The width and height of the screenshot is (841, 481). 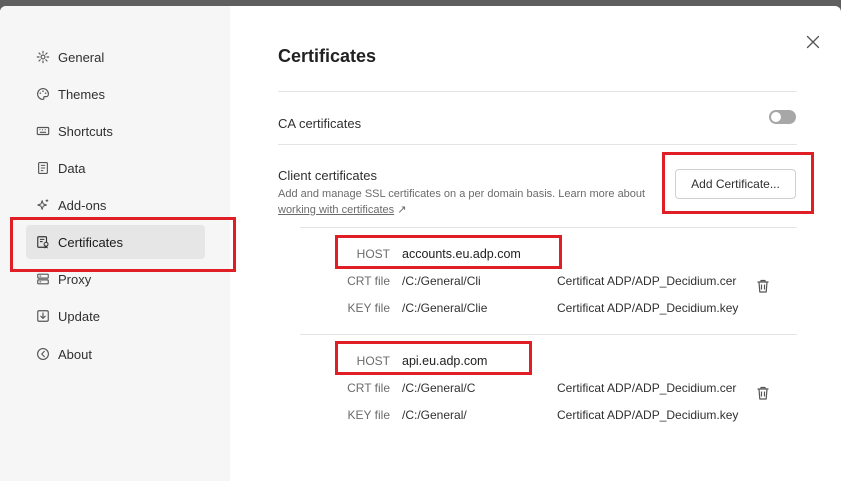 What do you see at coordinates (85, 131) in the screenshot?
I see `sidebar-item-label: Shortcuts` at bounding box center [85, 131].